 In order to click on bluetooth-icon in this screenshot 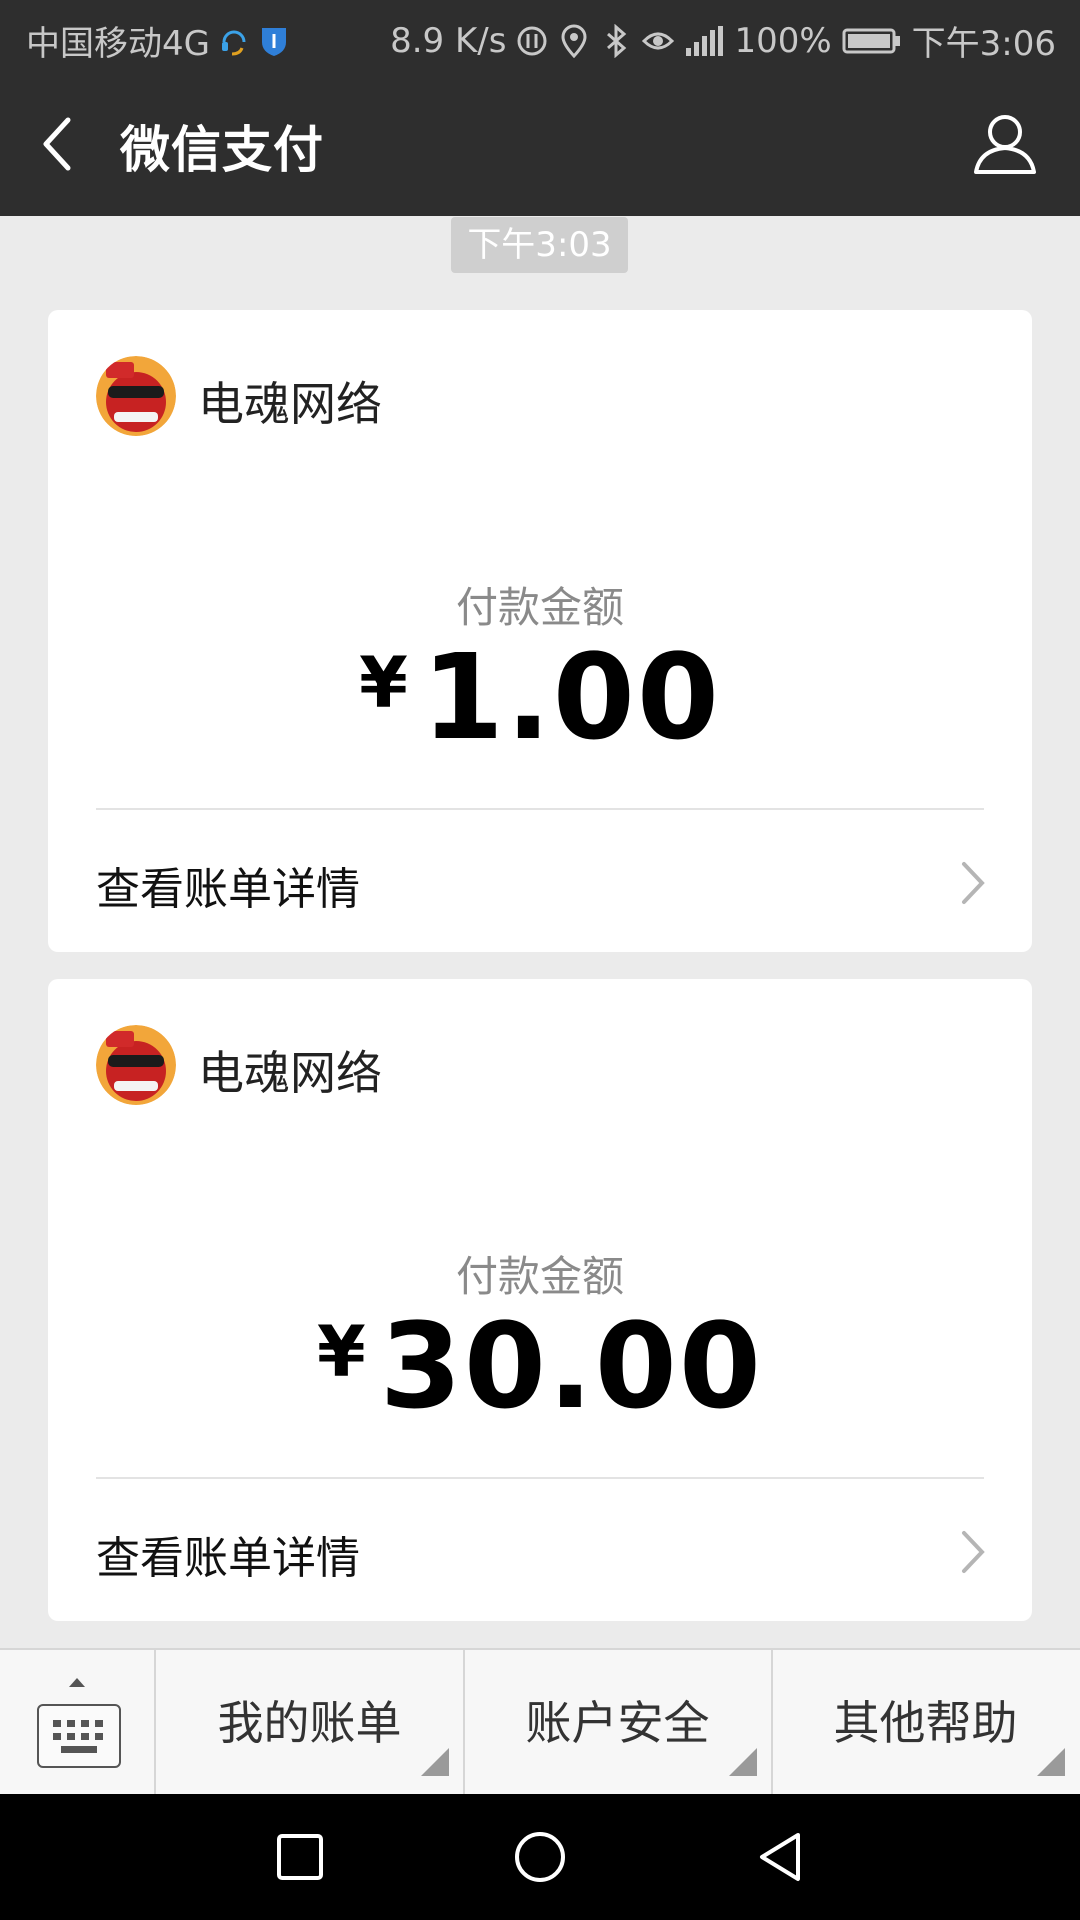, I will do `click(617, 40)`.